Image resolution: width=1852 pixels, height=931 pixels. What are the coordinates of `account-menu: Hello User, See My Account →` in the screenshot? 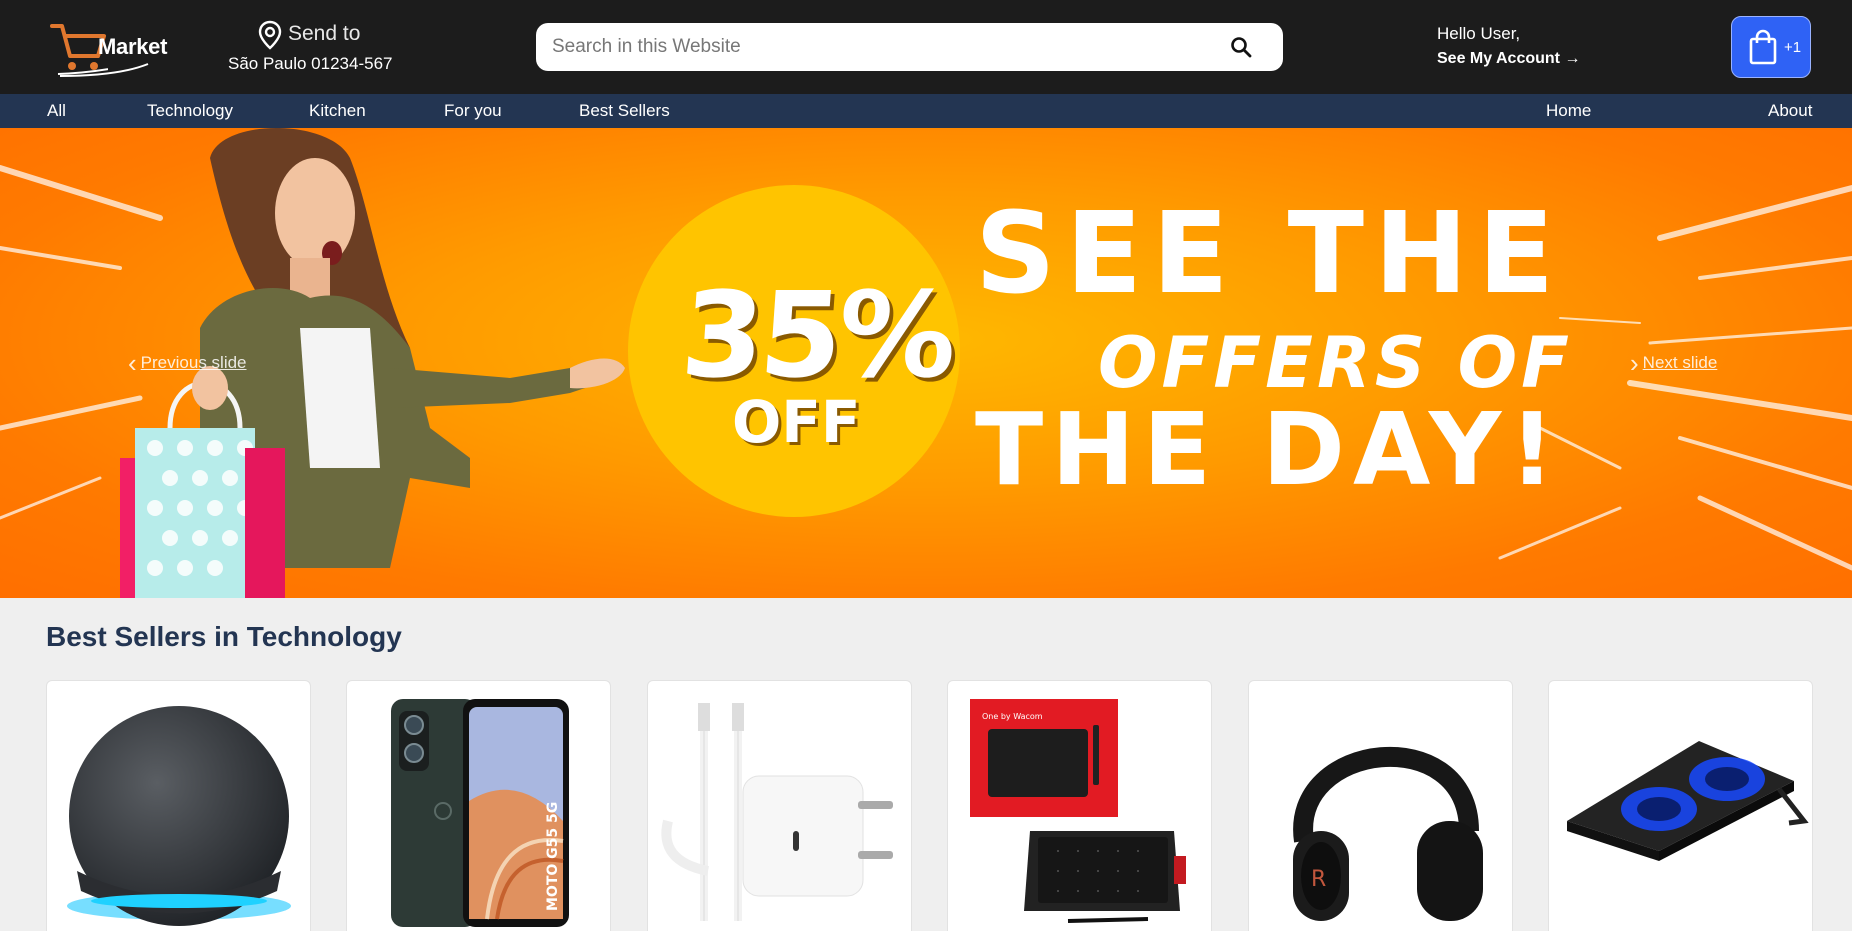 It's located at (1508, 46).